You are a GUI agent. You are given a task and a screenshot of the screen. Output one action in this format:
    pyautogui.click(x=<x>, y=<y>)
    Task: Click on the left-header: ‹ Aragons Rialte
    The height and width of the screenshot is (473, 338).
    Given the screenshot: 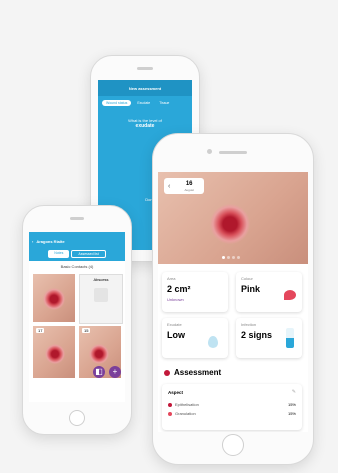 What is the action you would take?
    pyautogui.click(x=77, y=241)
    